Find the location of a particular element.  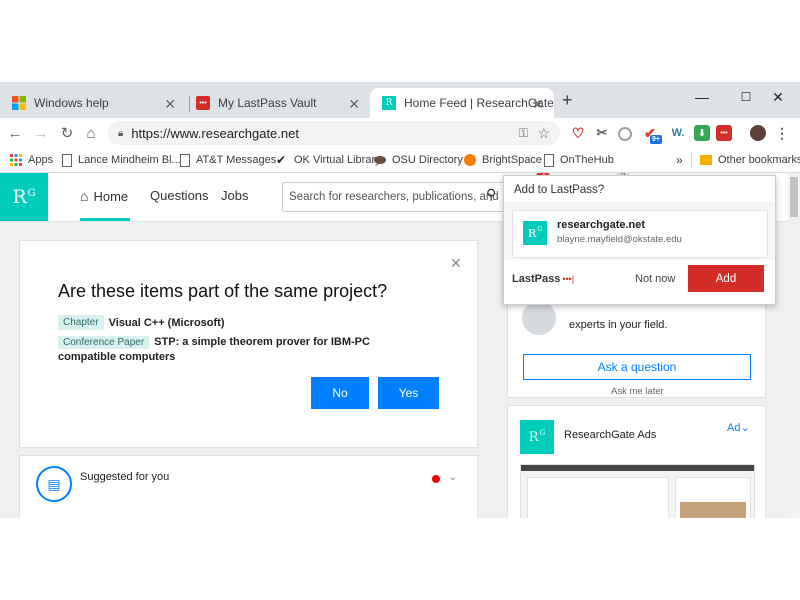

other-bookmarks: Other bookmarks is located at coordinates (750, 160).